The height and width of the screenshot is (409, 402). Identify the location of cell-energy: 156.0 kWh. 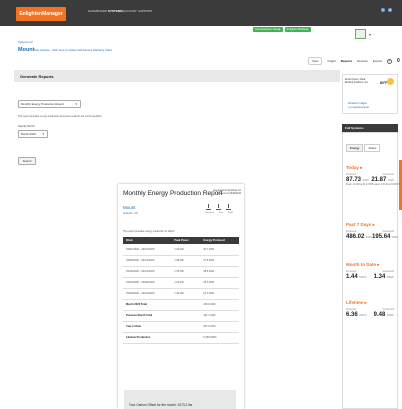
(219, 305).